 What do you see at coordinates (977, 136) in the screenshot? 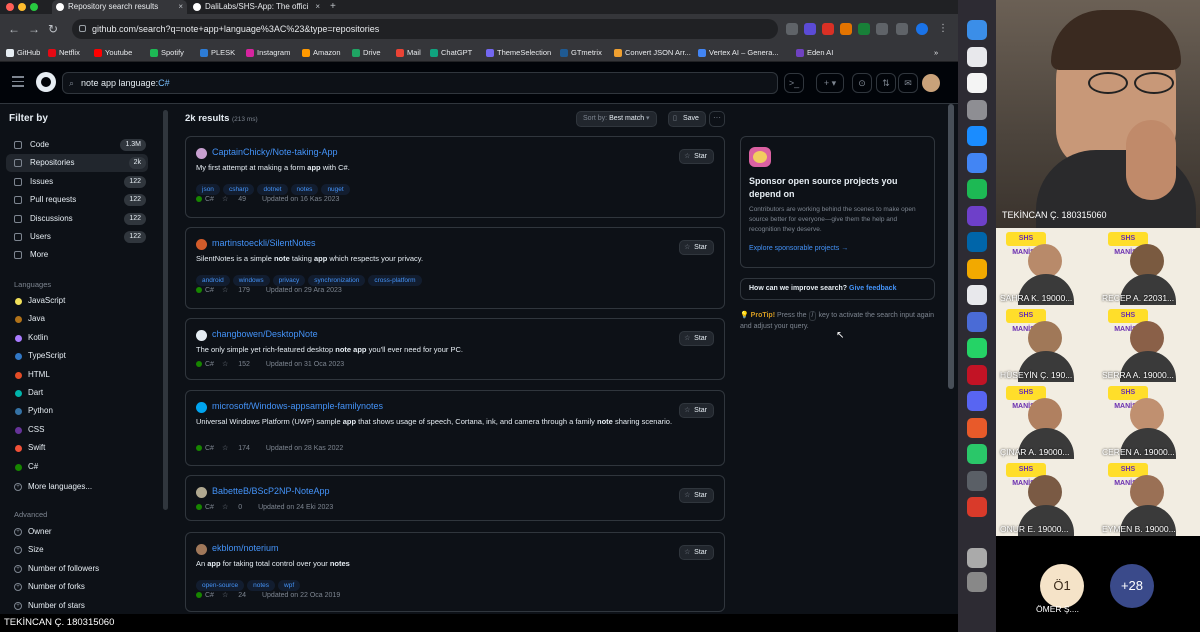
I see `app-store-icon` at bounding box center [977, 136].